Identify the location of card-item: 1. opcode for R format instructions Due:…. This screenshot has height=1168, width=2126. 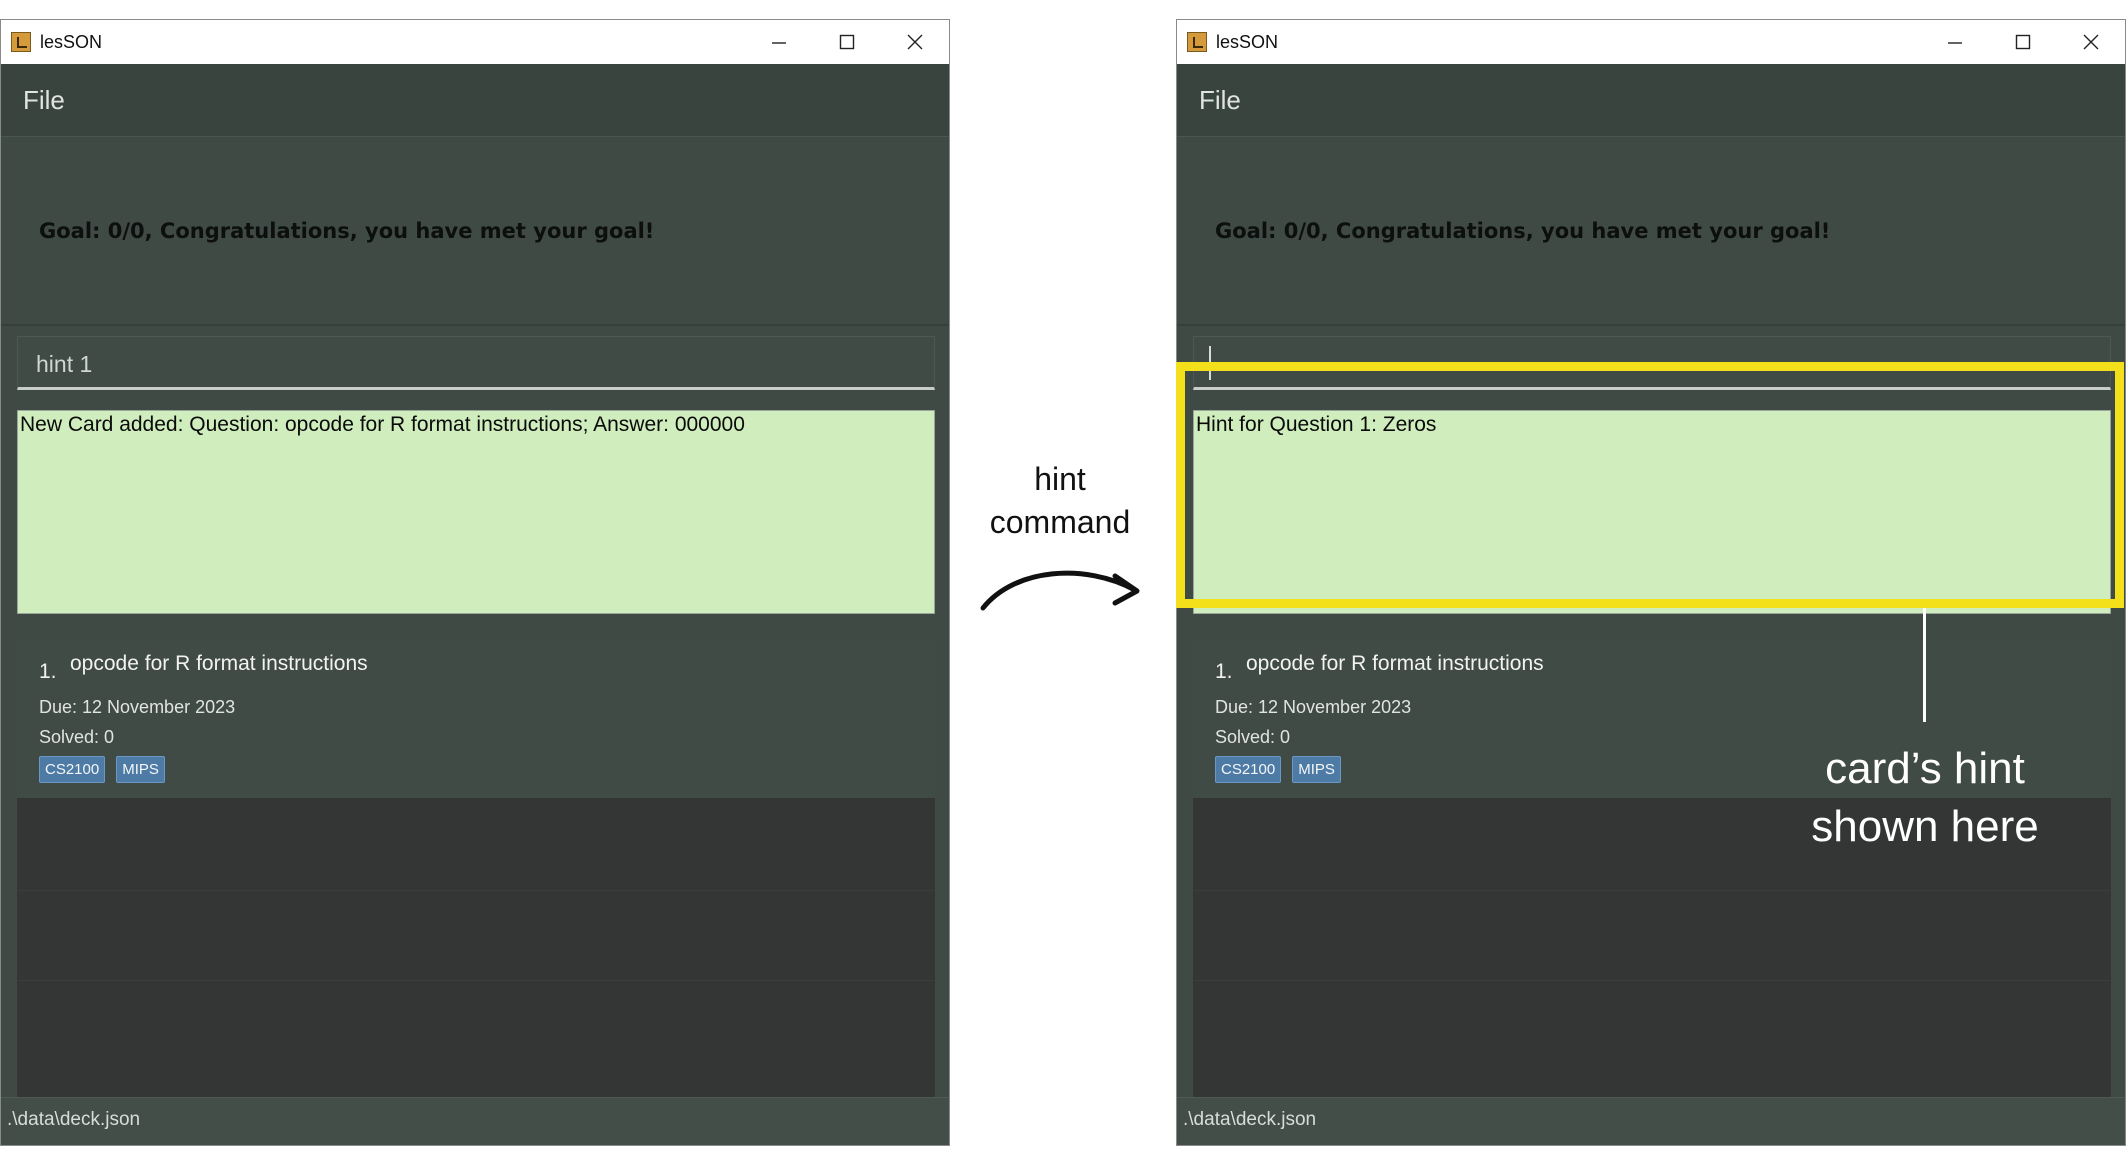
(476, 719).